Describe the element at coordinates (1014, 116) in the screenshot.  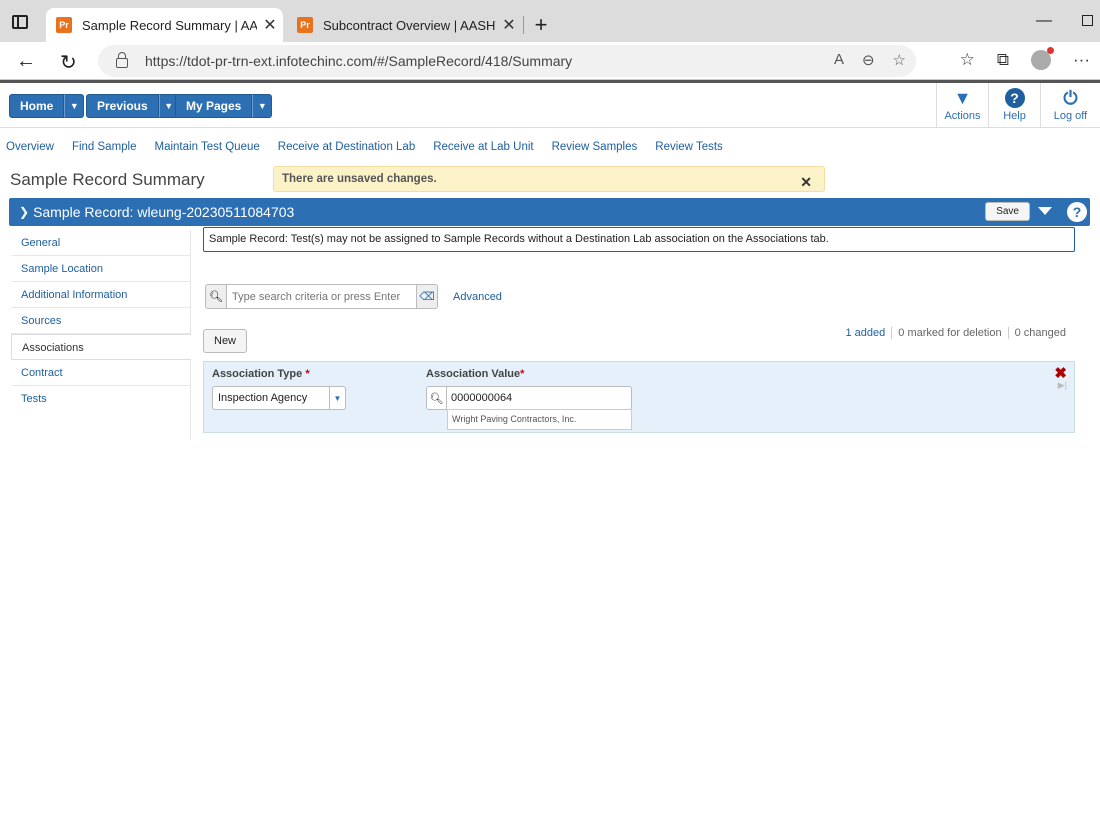
I see `help-label: Help` at that location.